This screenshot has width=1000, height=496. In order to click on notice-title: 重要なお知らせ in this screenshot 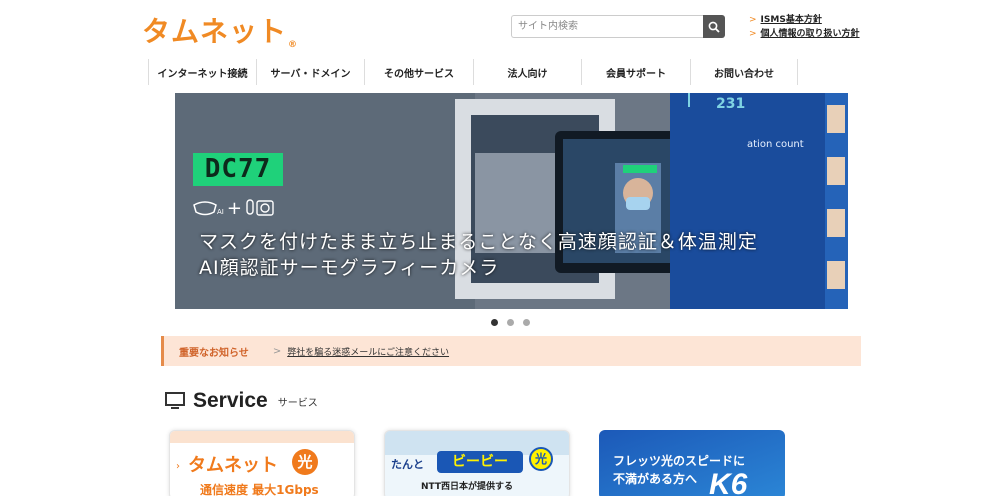, I will do `click(214, 353)`.